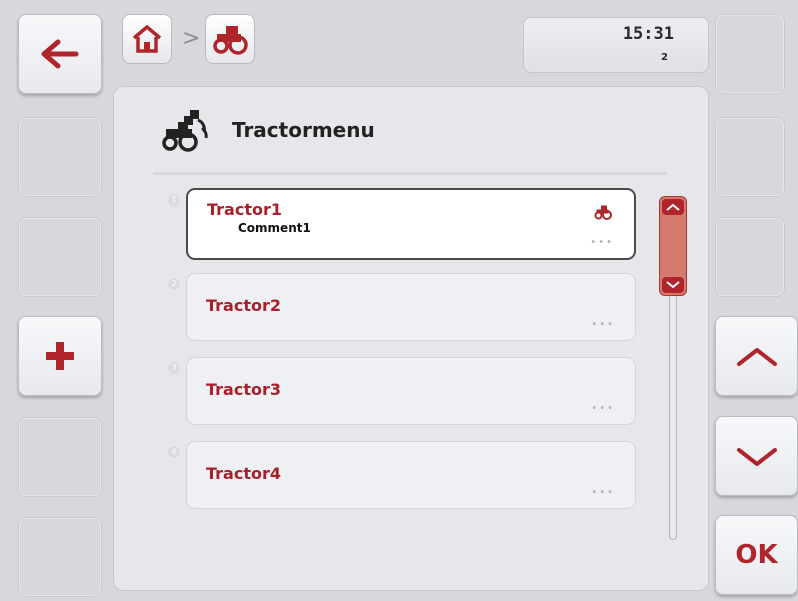 This screenshot has height=601, width=798. What do you see at coordinates (174, 368) in the screenshot?
I see `item-index: 3` at bounding box center [174, 368].